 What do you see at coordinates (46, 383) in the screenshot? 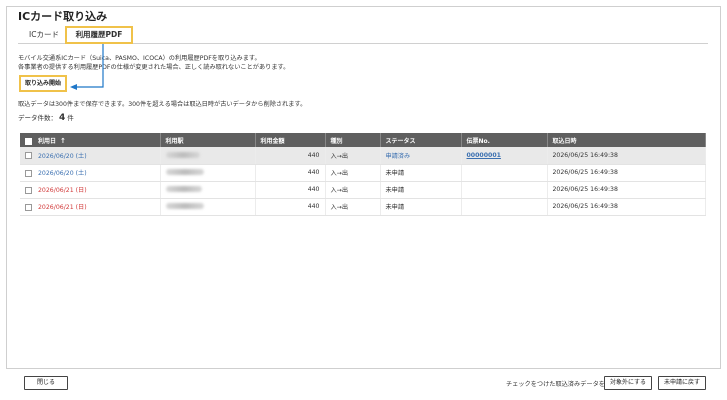
I see `close-button: 閉じる` at bounding box center [46, 383].